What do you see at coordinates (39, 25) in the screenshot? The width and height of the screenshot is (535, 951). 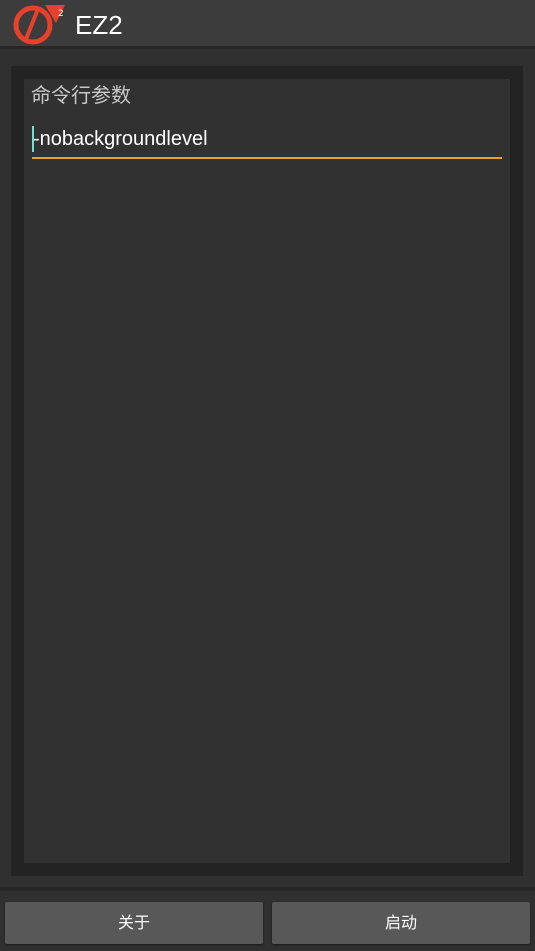 I see `app-logo-icon: 2` at bounding box center [39, 25].